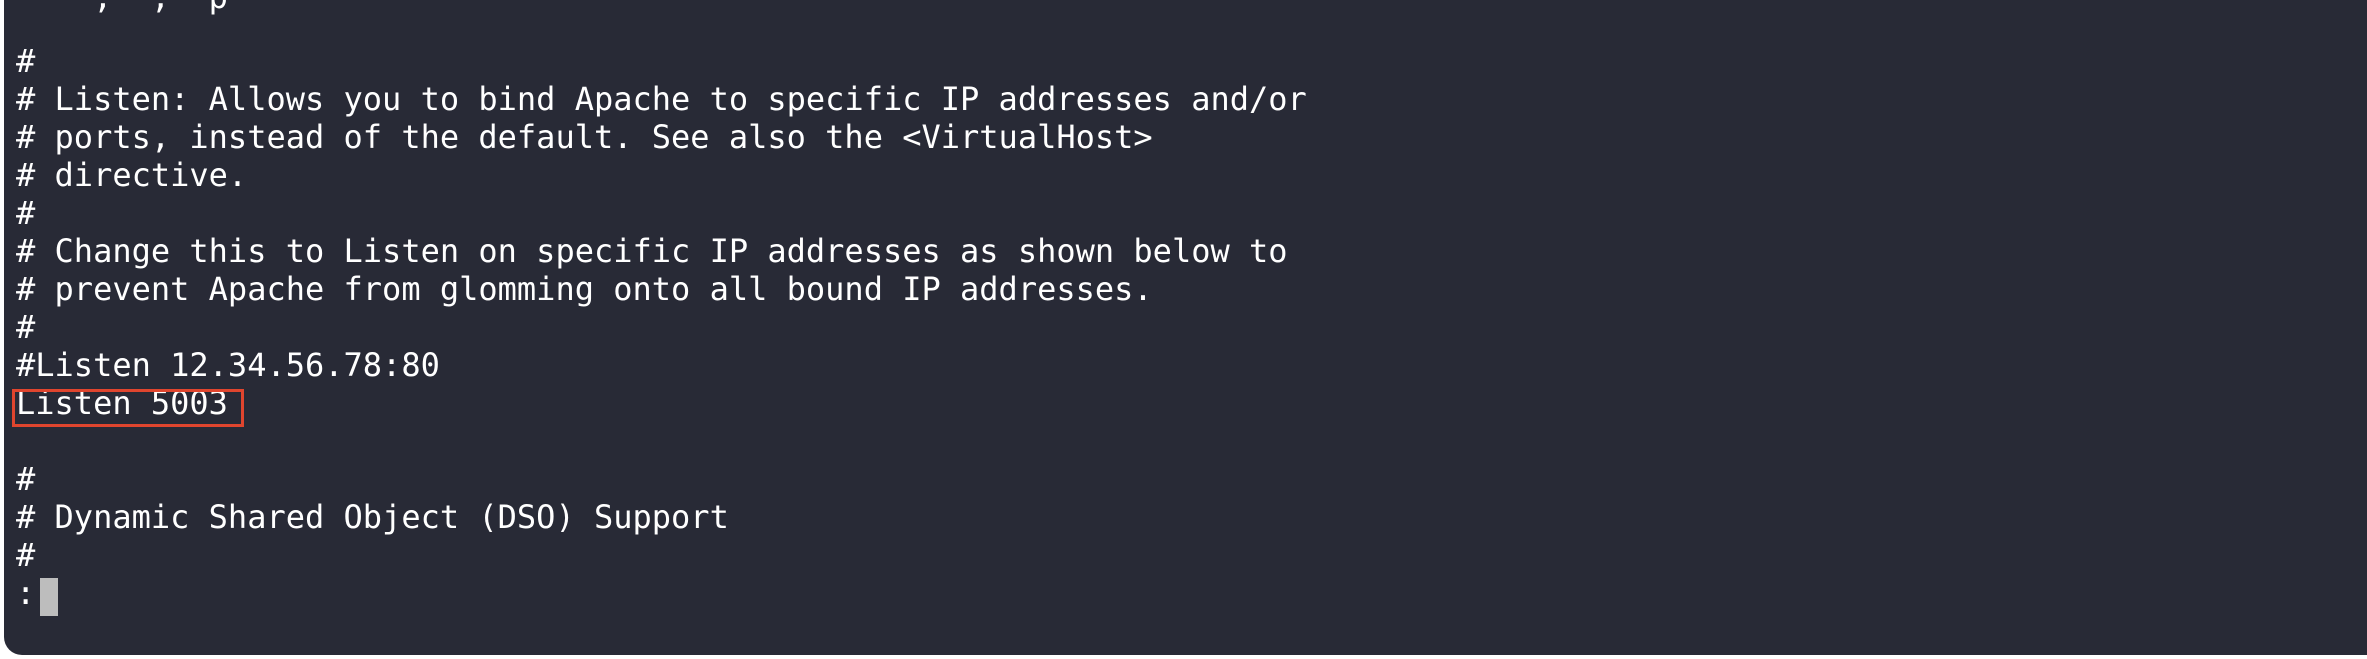 Image resolution: width=2367 pixels, height=659 pixels. What do you see at coordinates (128, 408) in the screenshot?
I see `highlight-annotation-box` at bounding box center [128, 408].